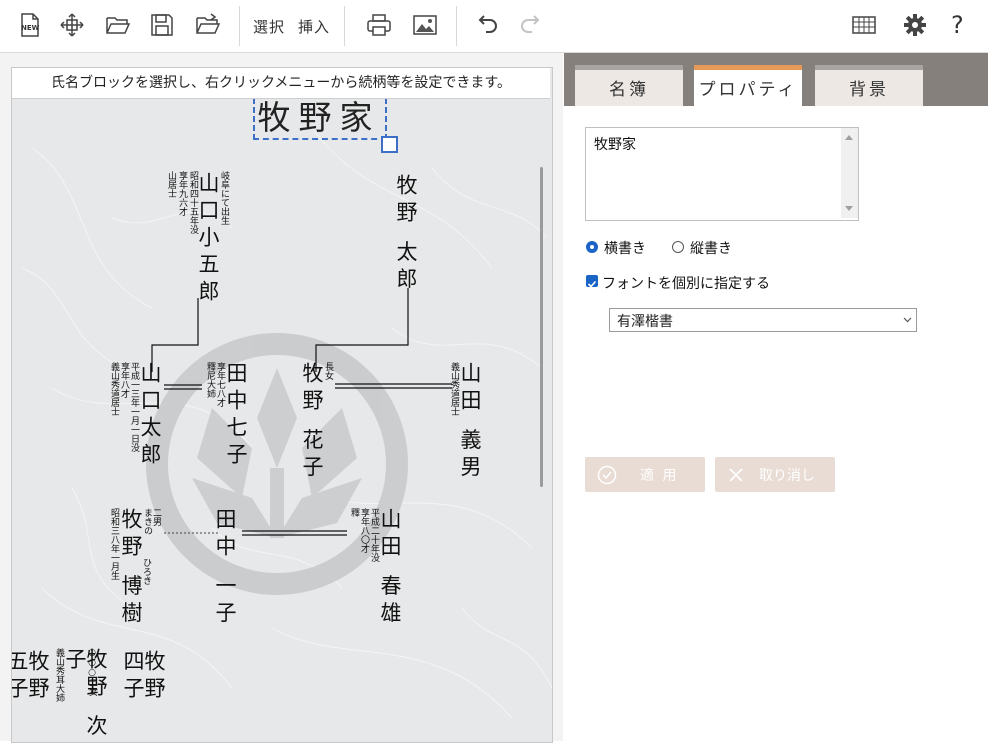 The width and height of the screenshot is (988, 743). What do you see at coordinates (711, 248) in the screenshot?
I see `vertical-radio-label: 縦書き` at bounding box center [711, 248].